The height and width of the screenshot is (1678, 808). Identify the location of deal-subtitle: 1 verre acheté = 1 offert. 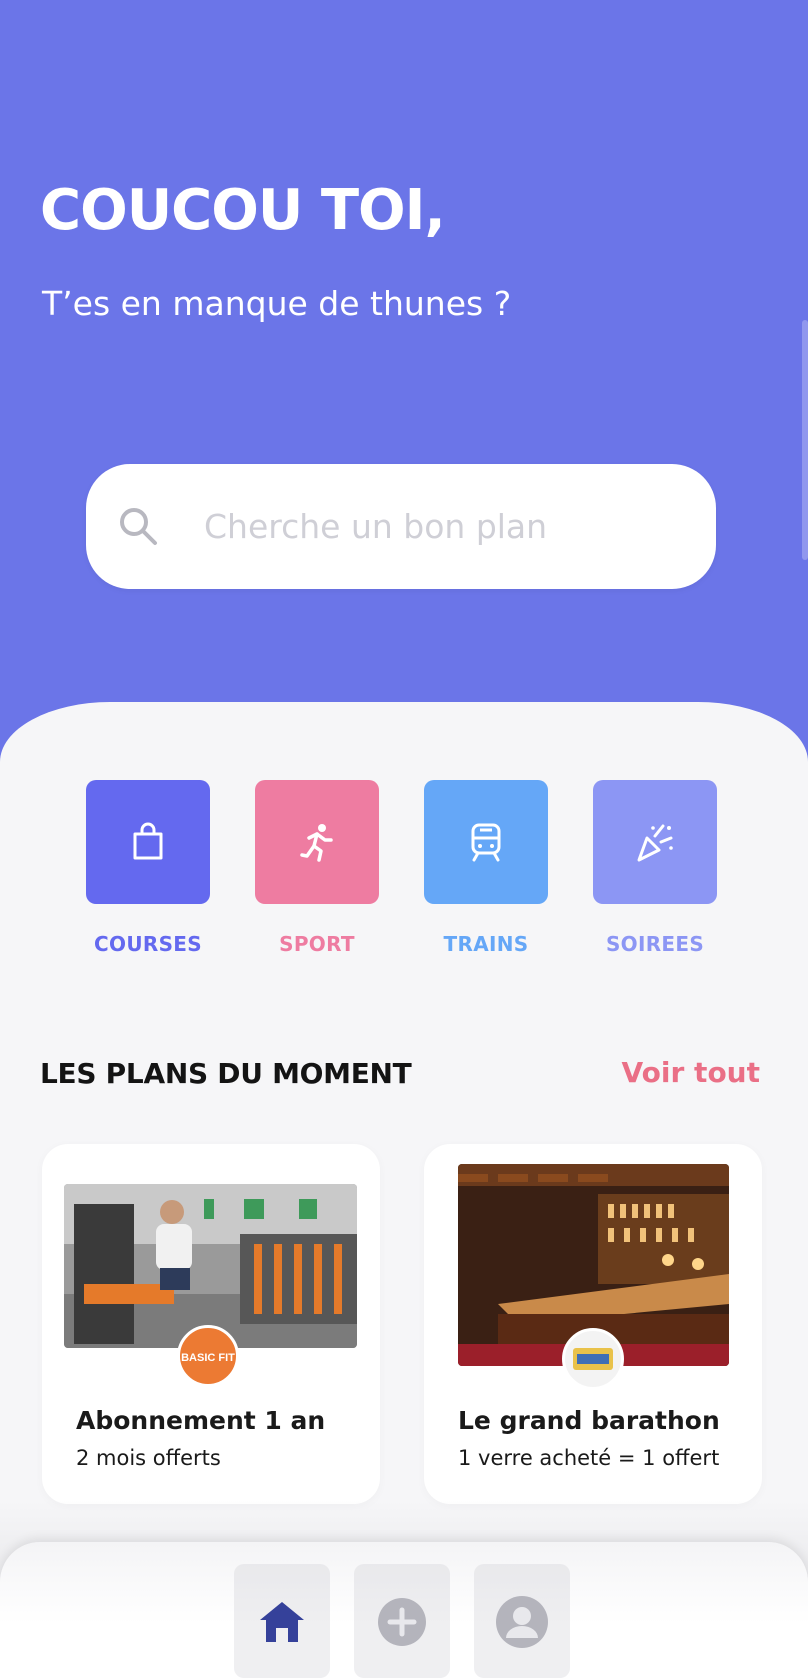
(589, 1458).